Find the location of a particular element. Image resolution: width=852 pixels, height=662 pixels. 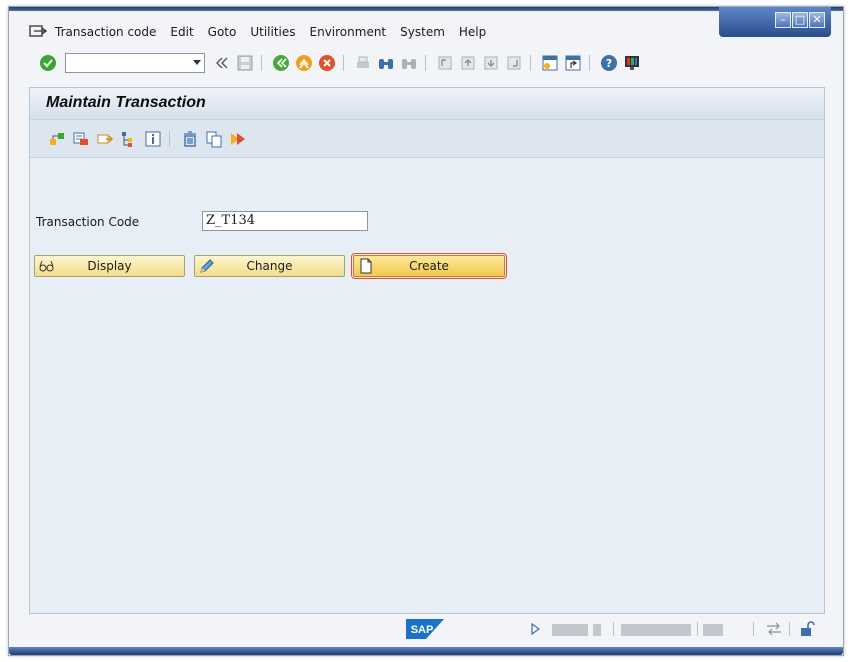

pencil-icon is located at coordinates (207, 266).